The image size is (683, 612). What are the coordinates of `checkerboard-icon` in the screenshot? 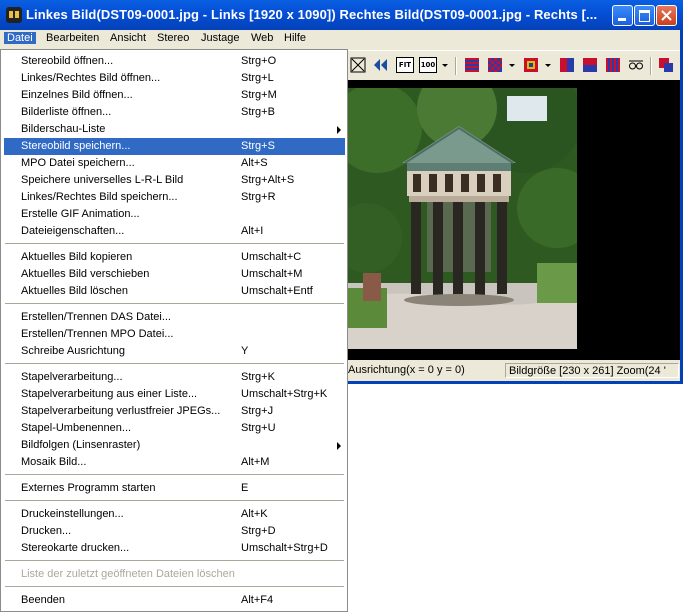 It's located at (495, 65).